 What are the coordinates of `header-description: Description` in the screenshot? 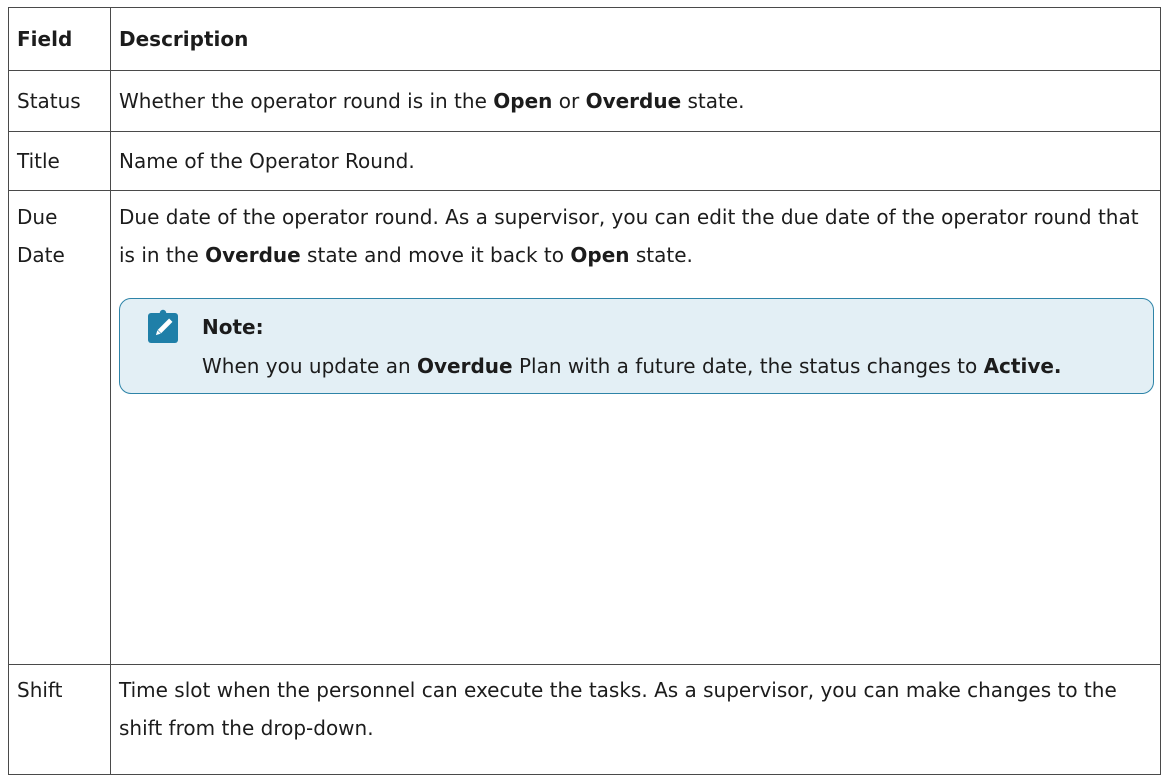 It's located at (635, 39).